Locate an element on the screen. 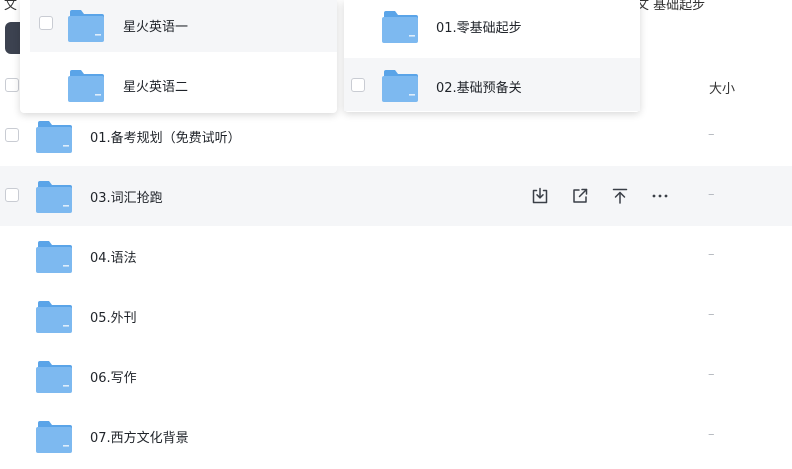 The width and height of the screenshot is (792, 469). share-icon is located at coordinates (580, 196).